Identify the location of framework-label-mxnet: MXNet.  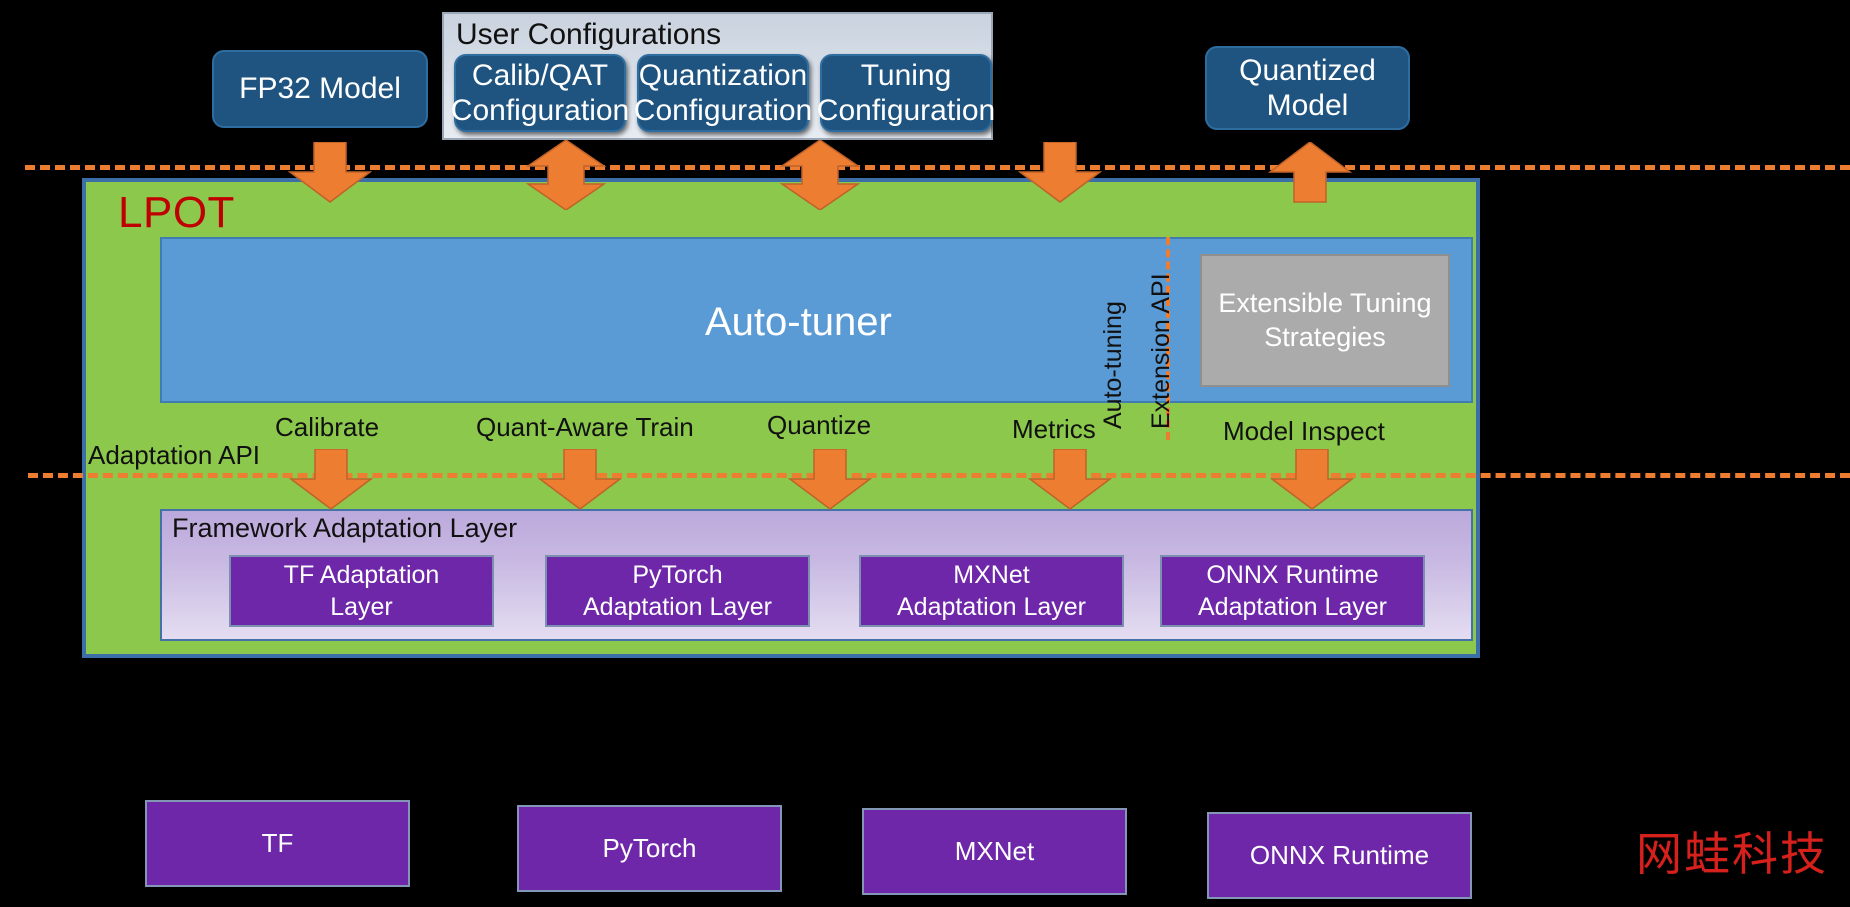
(994, 851).